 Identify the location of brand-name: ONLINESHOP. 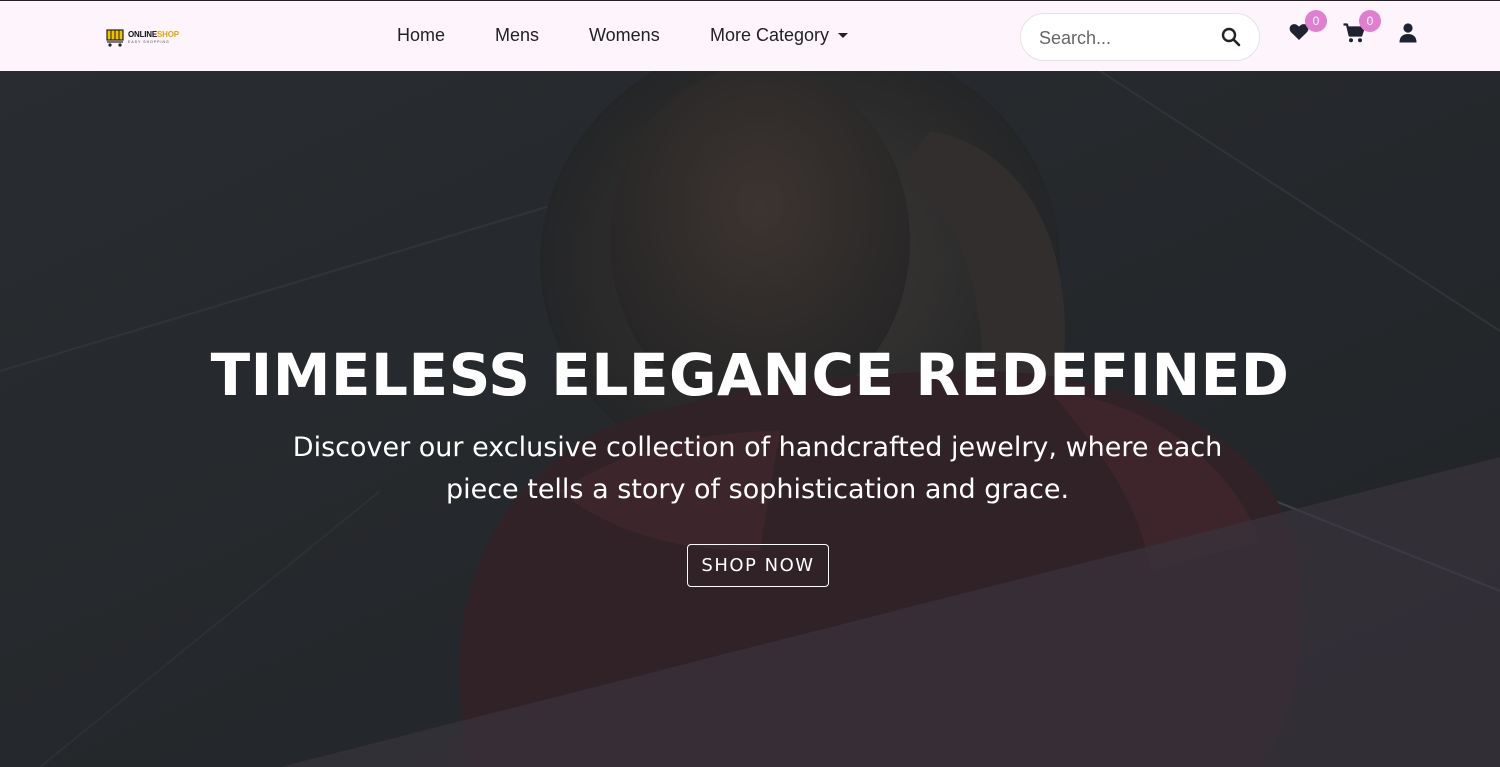
(153, 34).